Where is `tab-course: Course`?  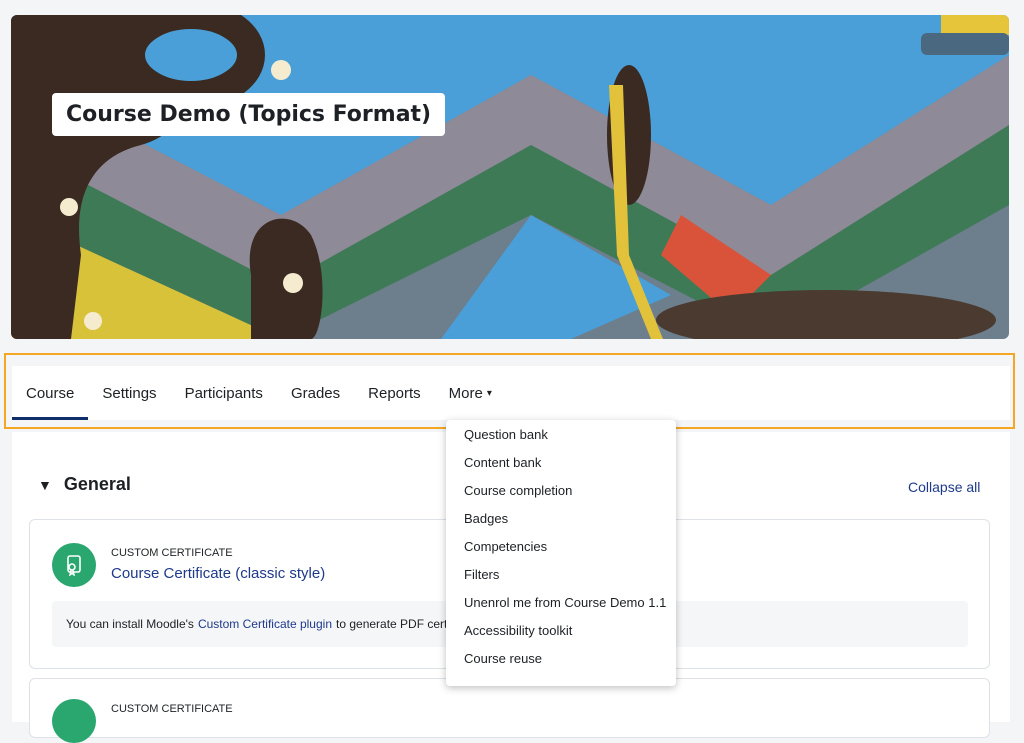
tab-course: Course is located at coordinates (50, 393).